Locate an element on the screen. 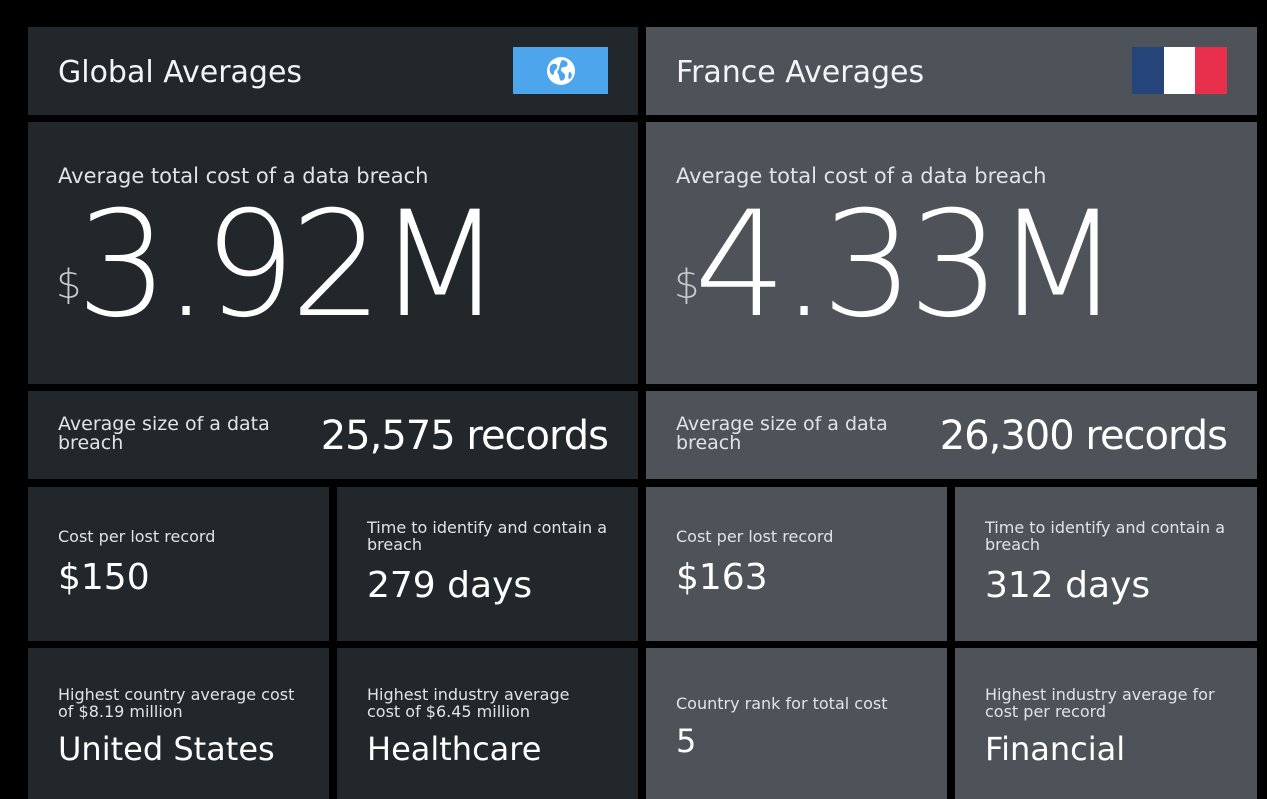  france-industry-value: Financial is located at coordinates (1055, 749).